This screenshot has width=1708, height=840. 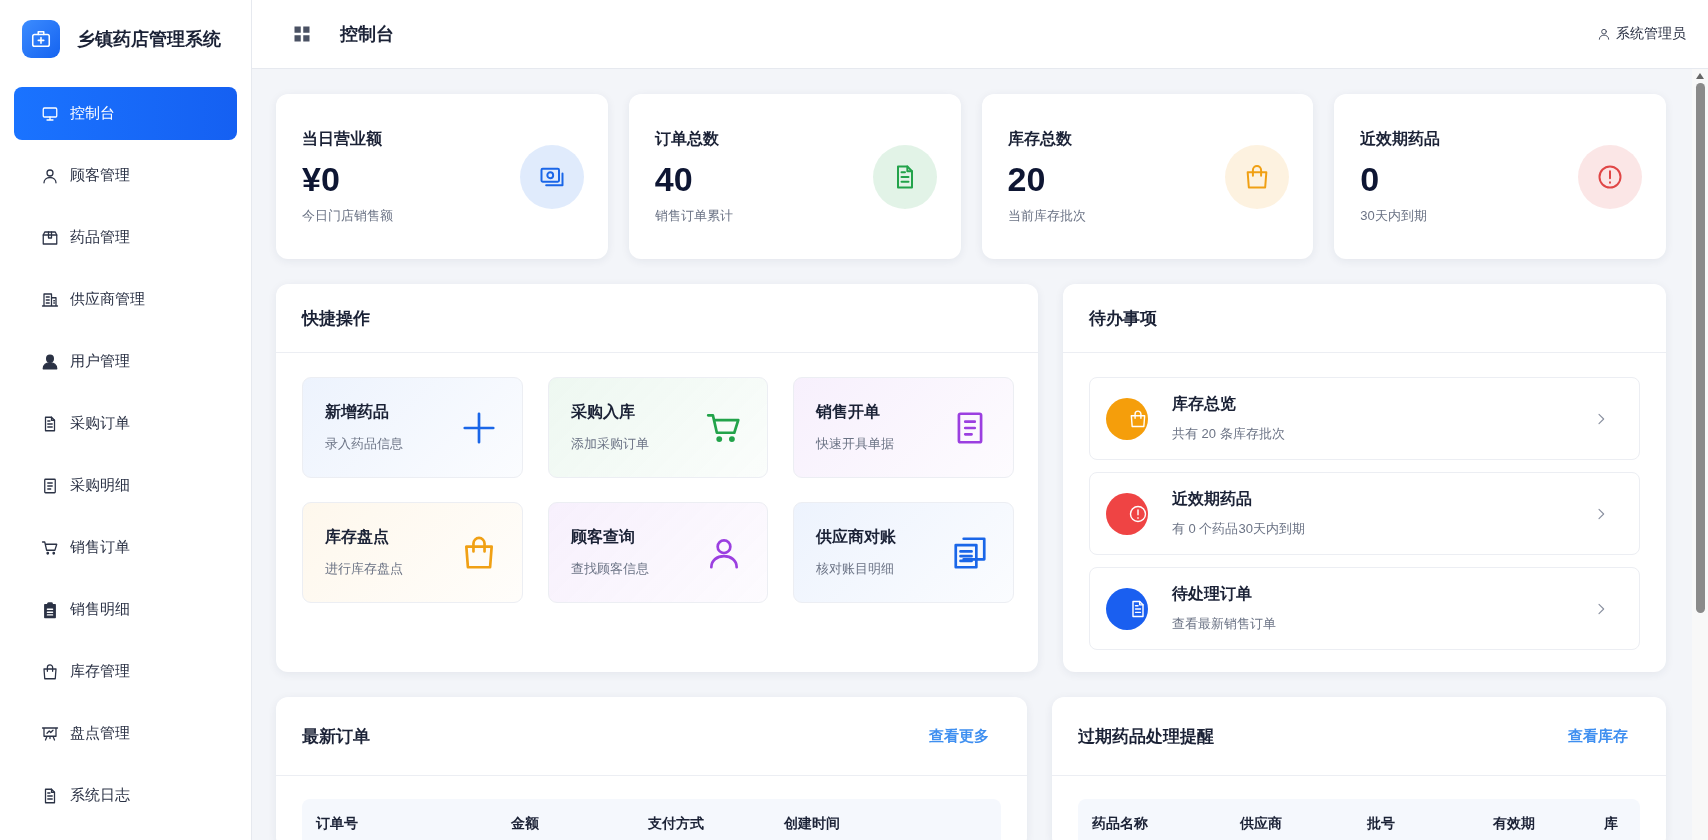 What do you see at coordinates (342, 138) in the screenshot?
I see `stat-title: 当日营业额` at bounding box center [342, 138].